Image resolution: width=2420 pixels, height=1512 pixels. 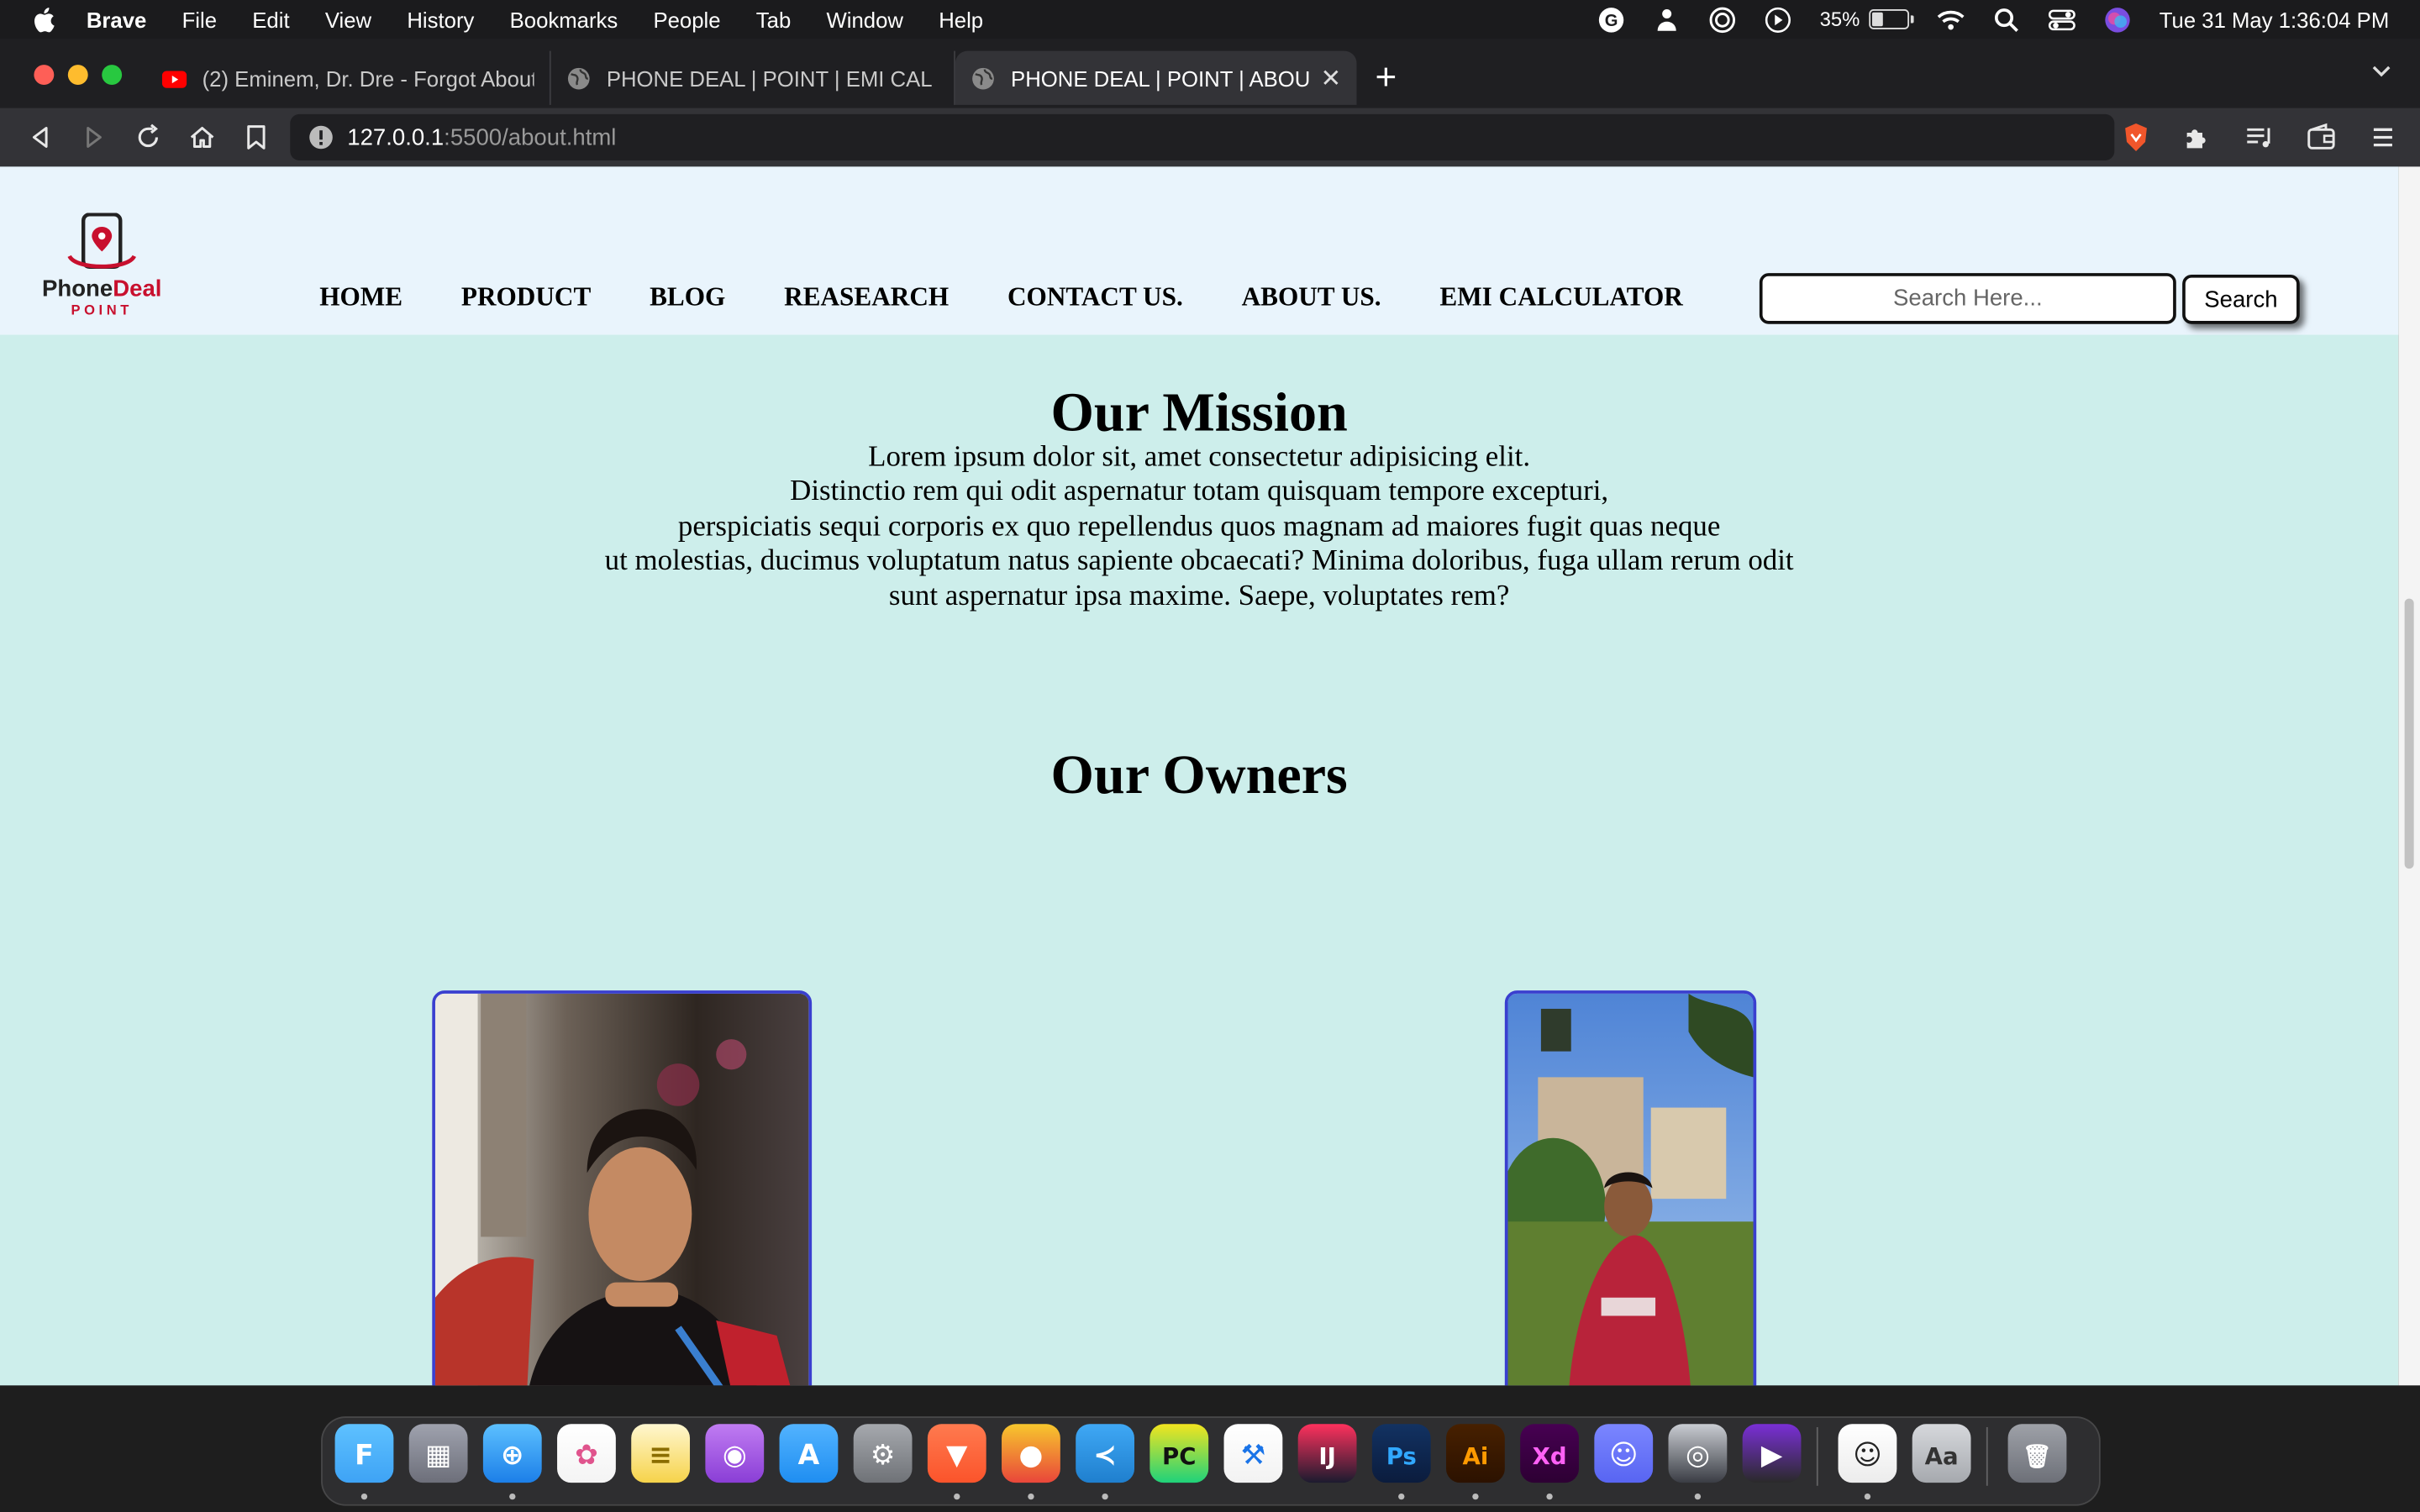 What do you see at coordinates (773, 19) in the screenshot?
I see `menu-tab: Tab` at bounding box center [773, 19].